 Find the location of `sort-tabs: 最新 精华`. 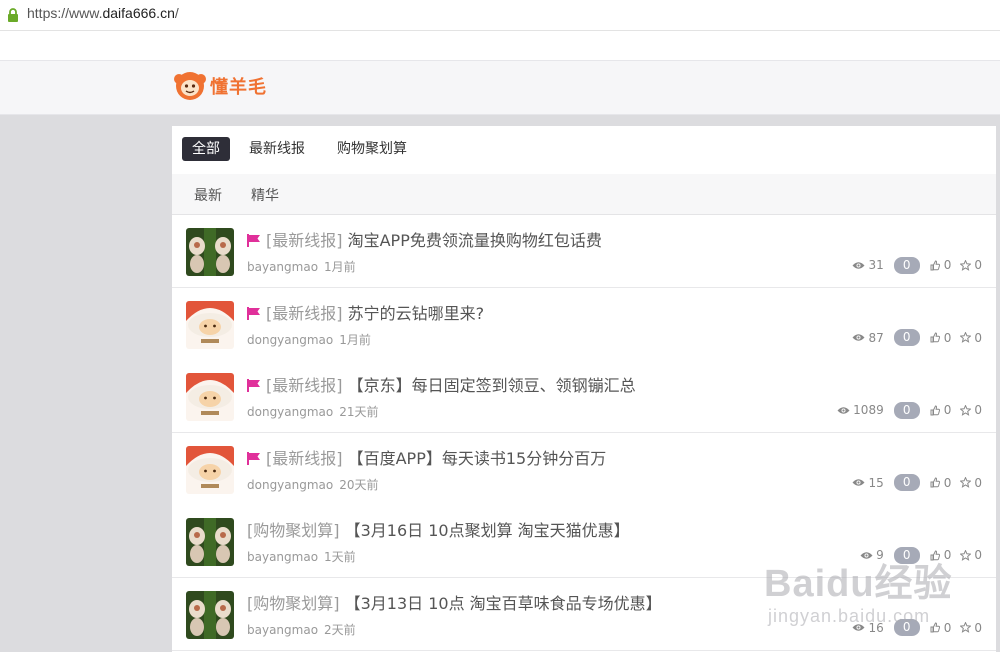

sort-tabs: 最新 精华 is located at coordinates (584, 194).